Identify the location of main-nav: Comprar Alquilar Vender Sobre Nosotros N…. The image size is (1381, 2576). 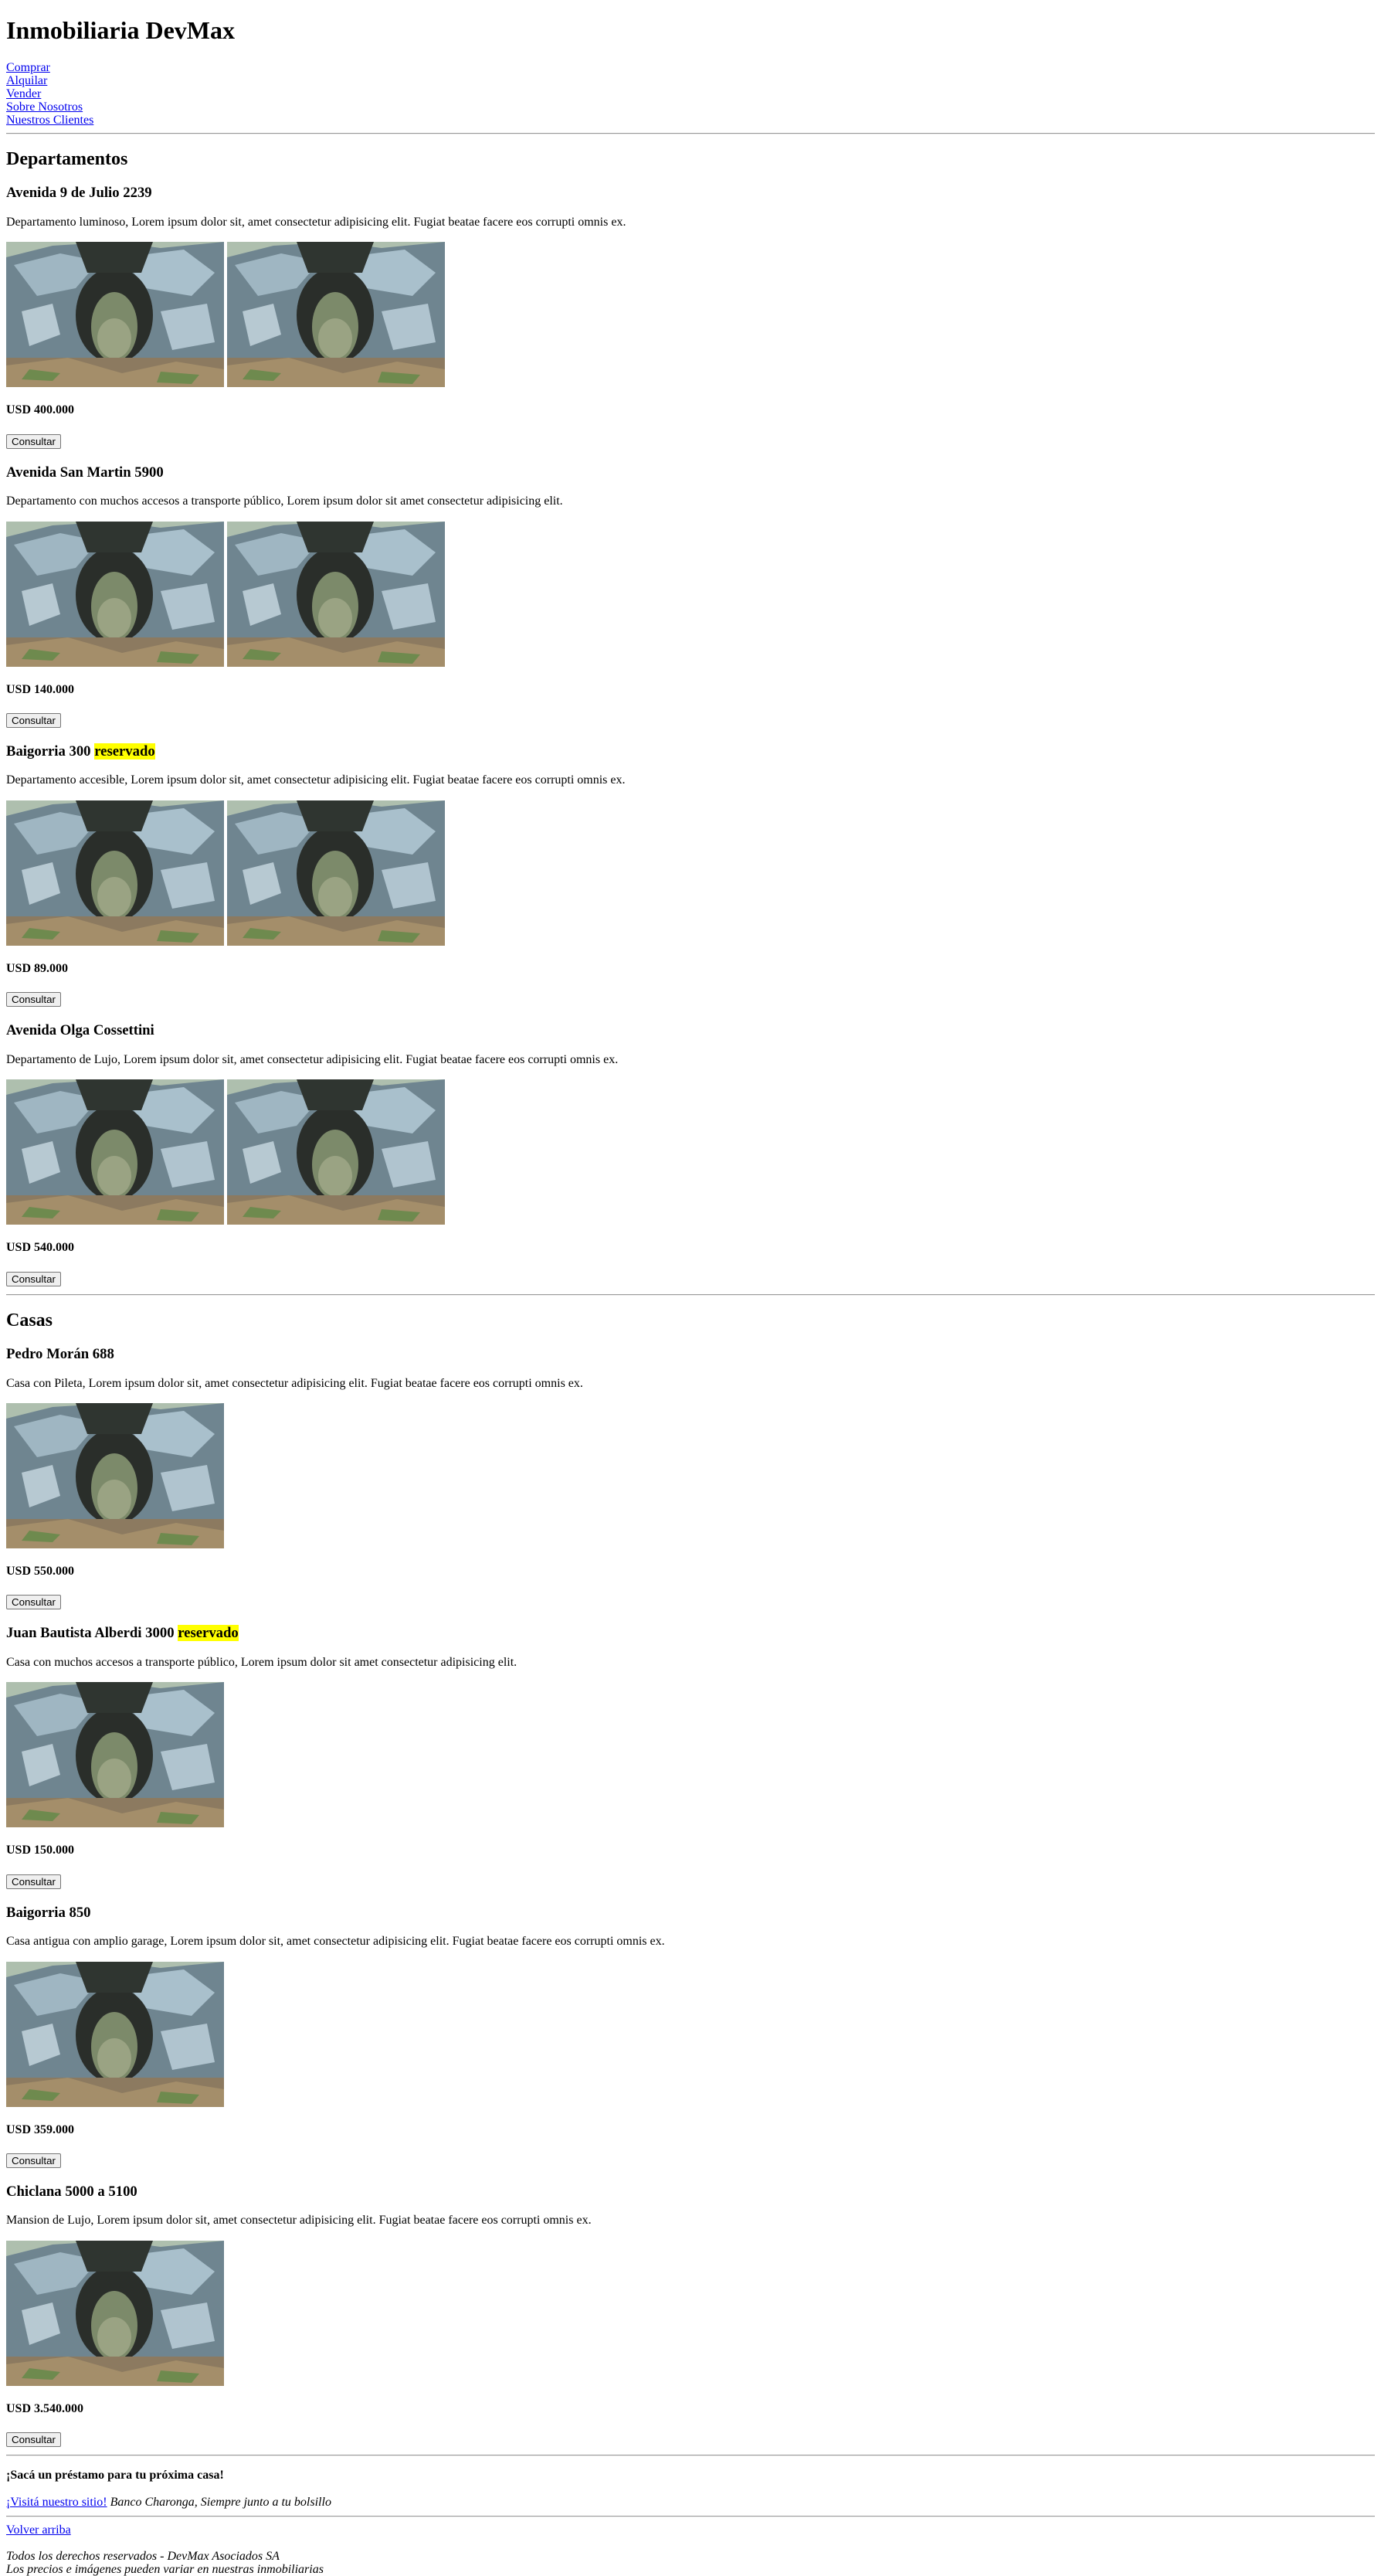
(690, 94).